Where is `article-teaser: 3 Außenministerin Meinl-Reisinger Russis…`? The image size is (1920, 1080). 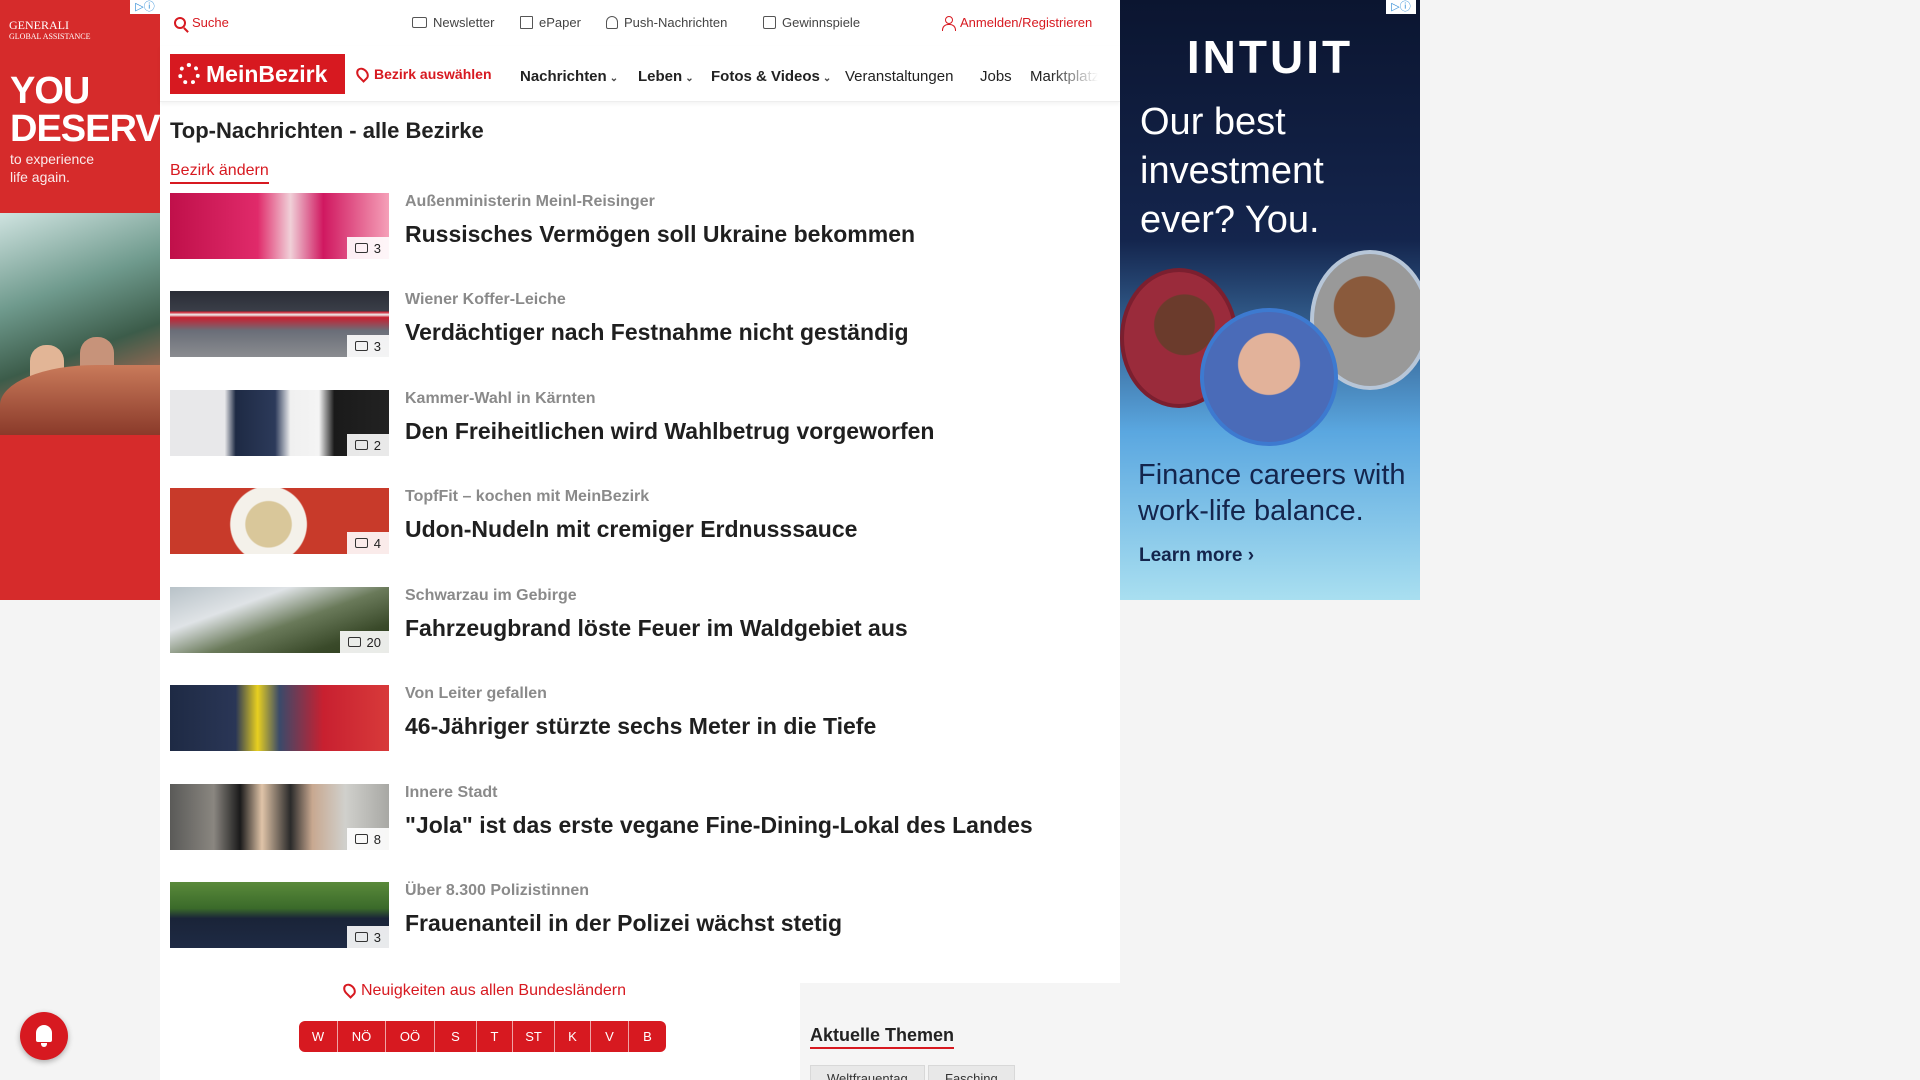
article-teaser: 3 Außenministerin Meinl-Reisinger Russis… is located at coordinates (620, 227).